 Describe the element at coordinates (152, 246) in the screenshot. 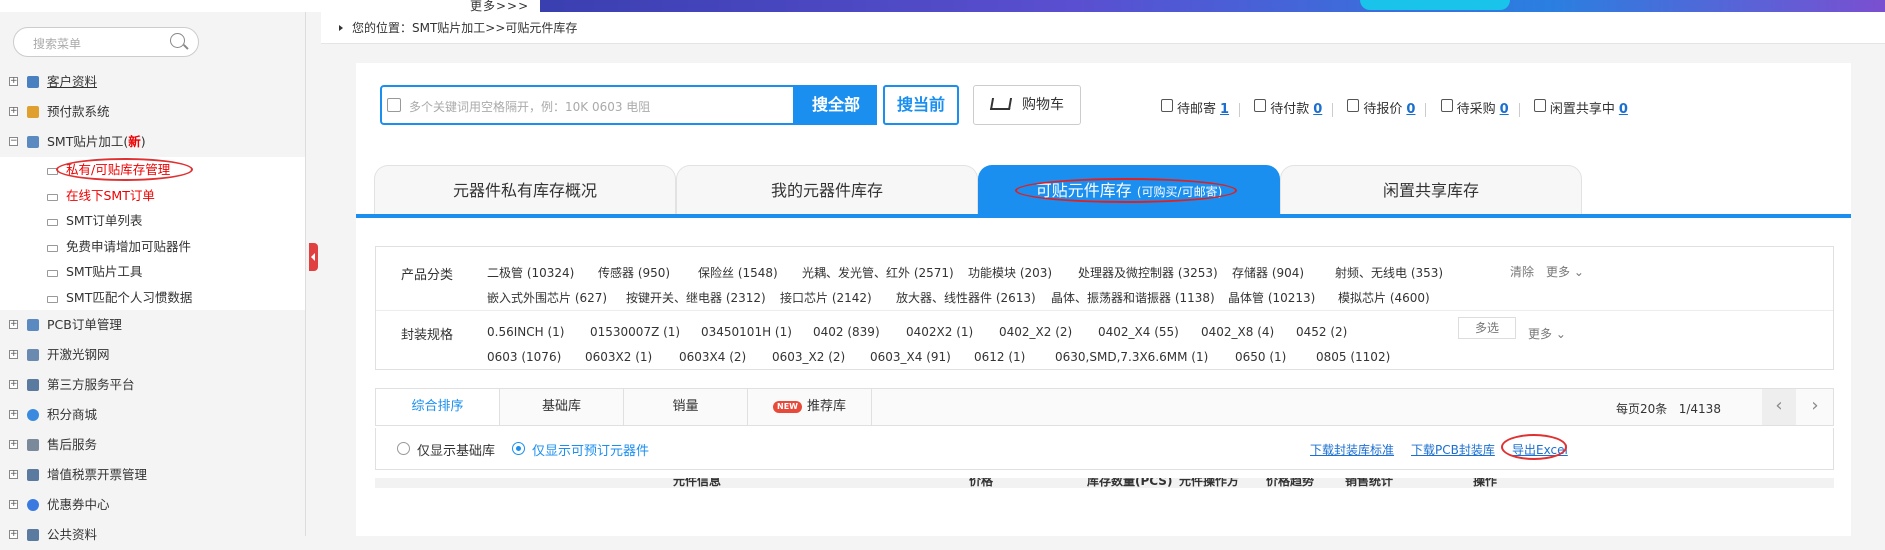

I see `sidebar-subitem-apply: 免费申请增加可贴器件` at that location.